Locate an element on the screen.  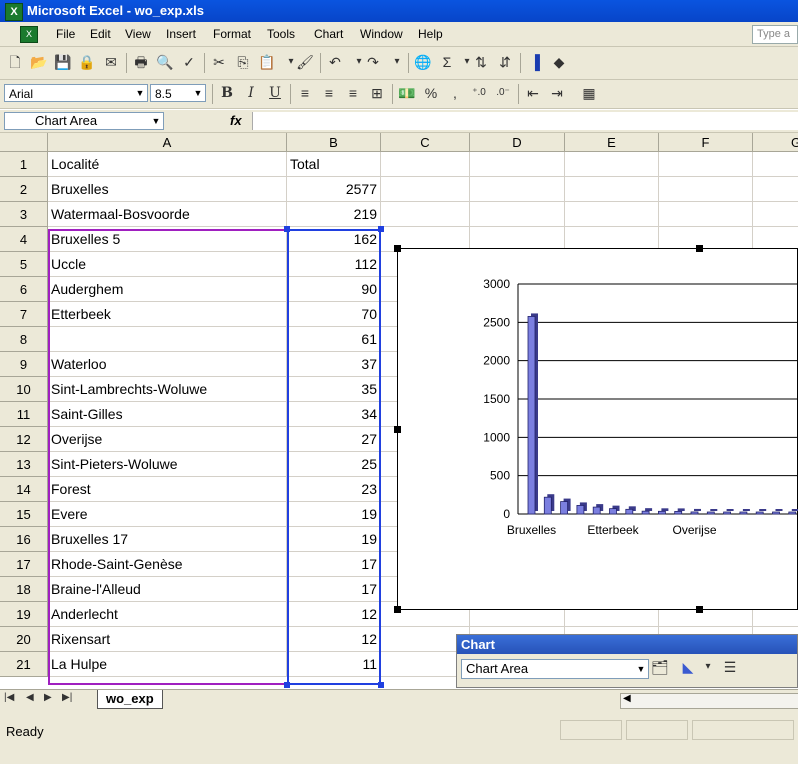
row-header: 9 is located at coordinates (24, 364).